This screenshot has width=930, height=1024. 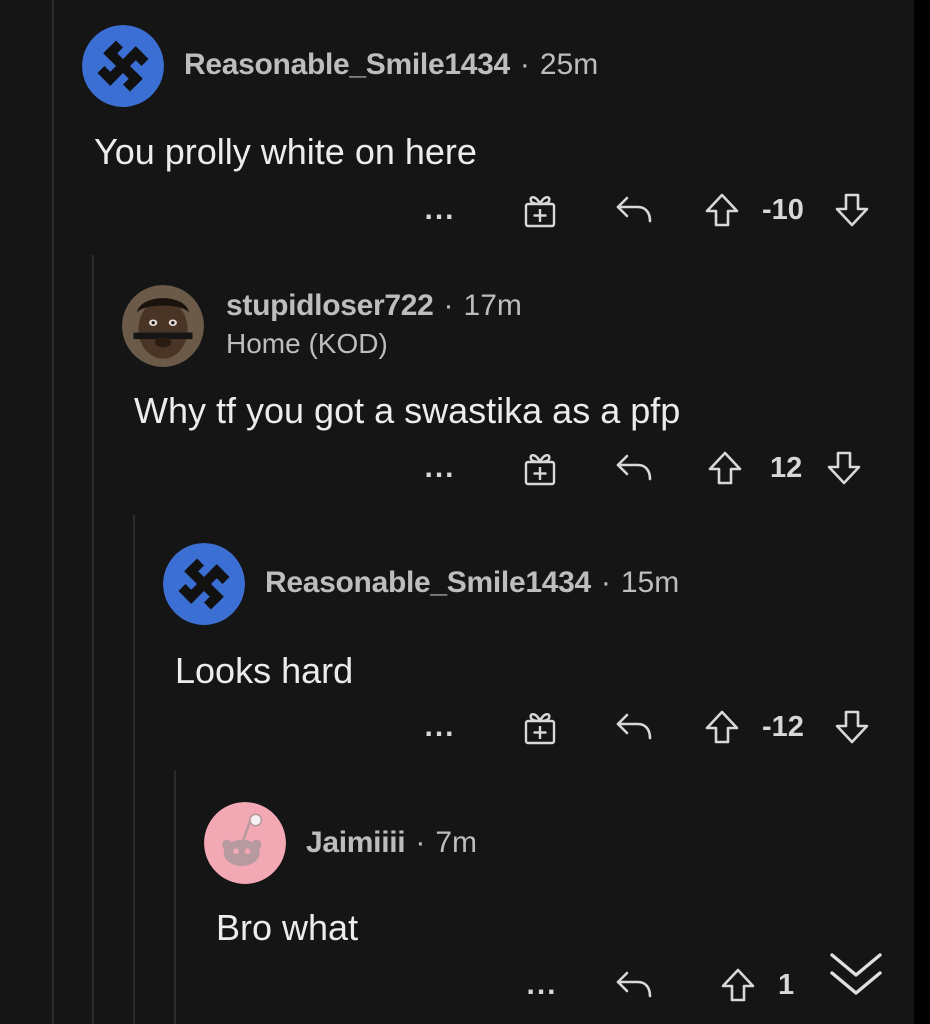 What do you see at coordinates (569, 64) in the screenshot?
I see `timestamp: 25m` at bounding box center [569, 64].